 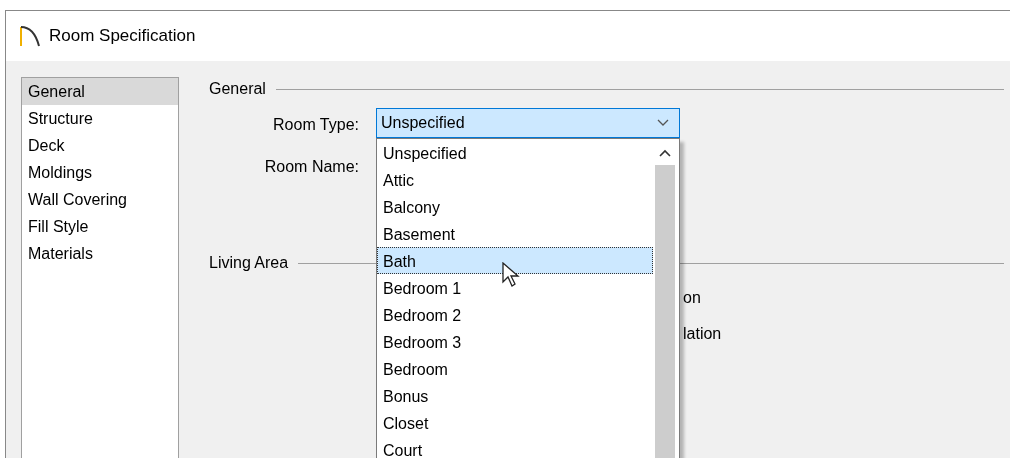 I want to click on dropdown-option: Court, so click(x=515, y=447).